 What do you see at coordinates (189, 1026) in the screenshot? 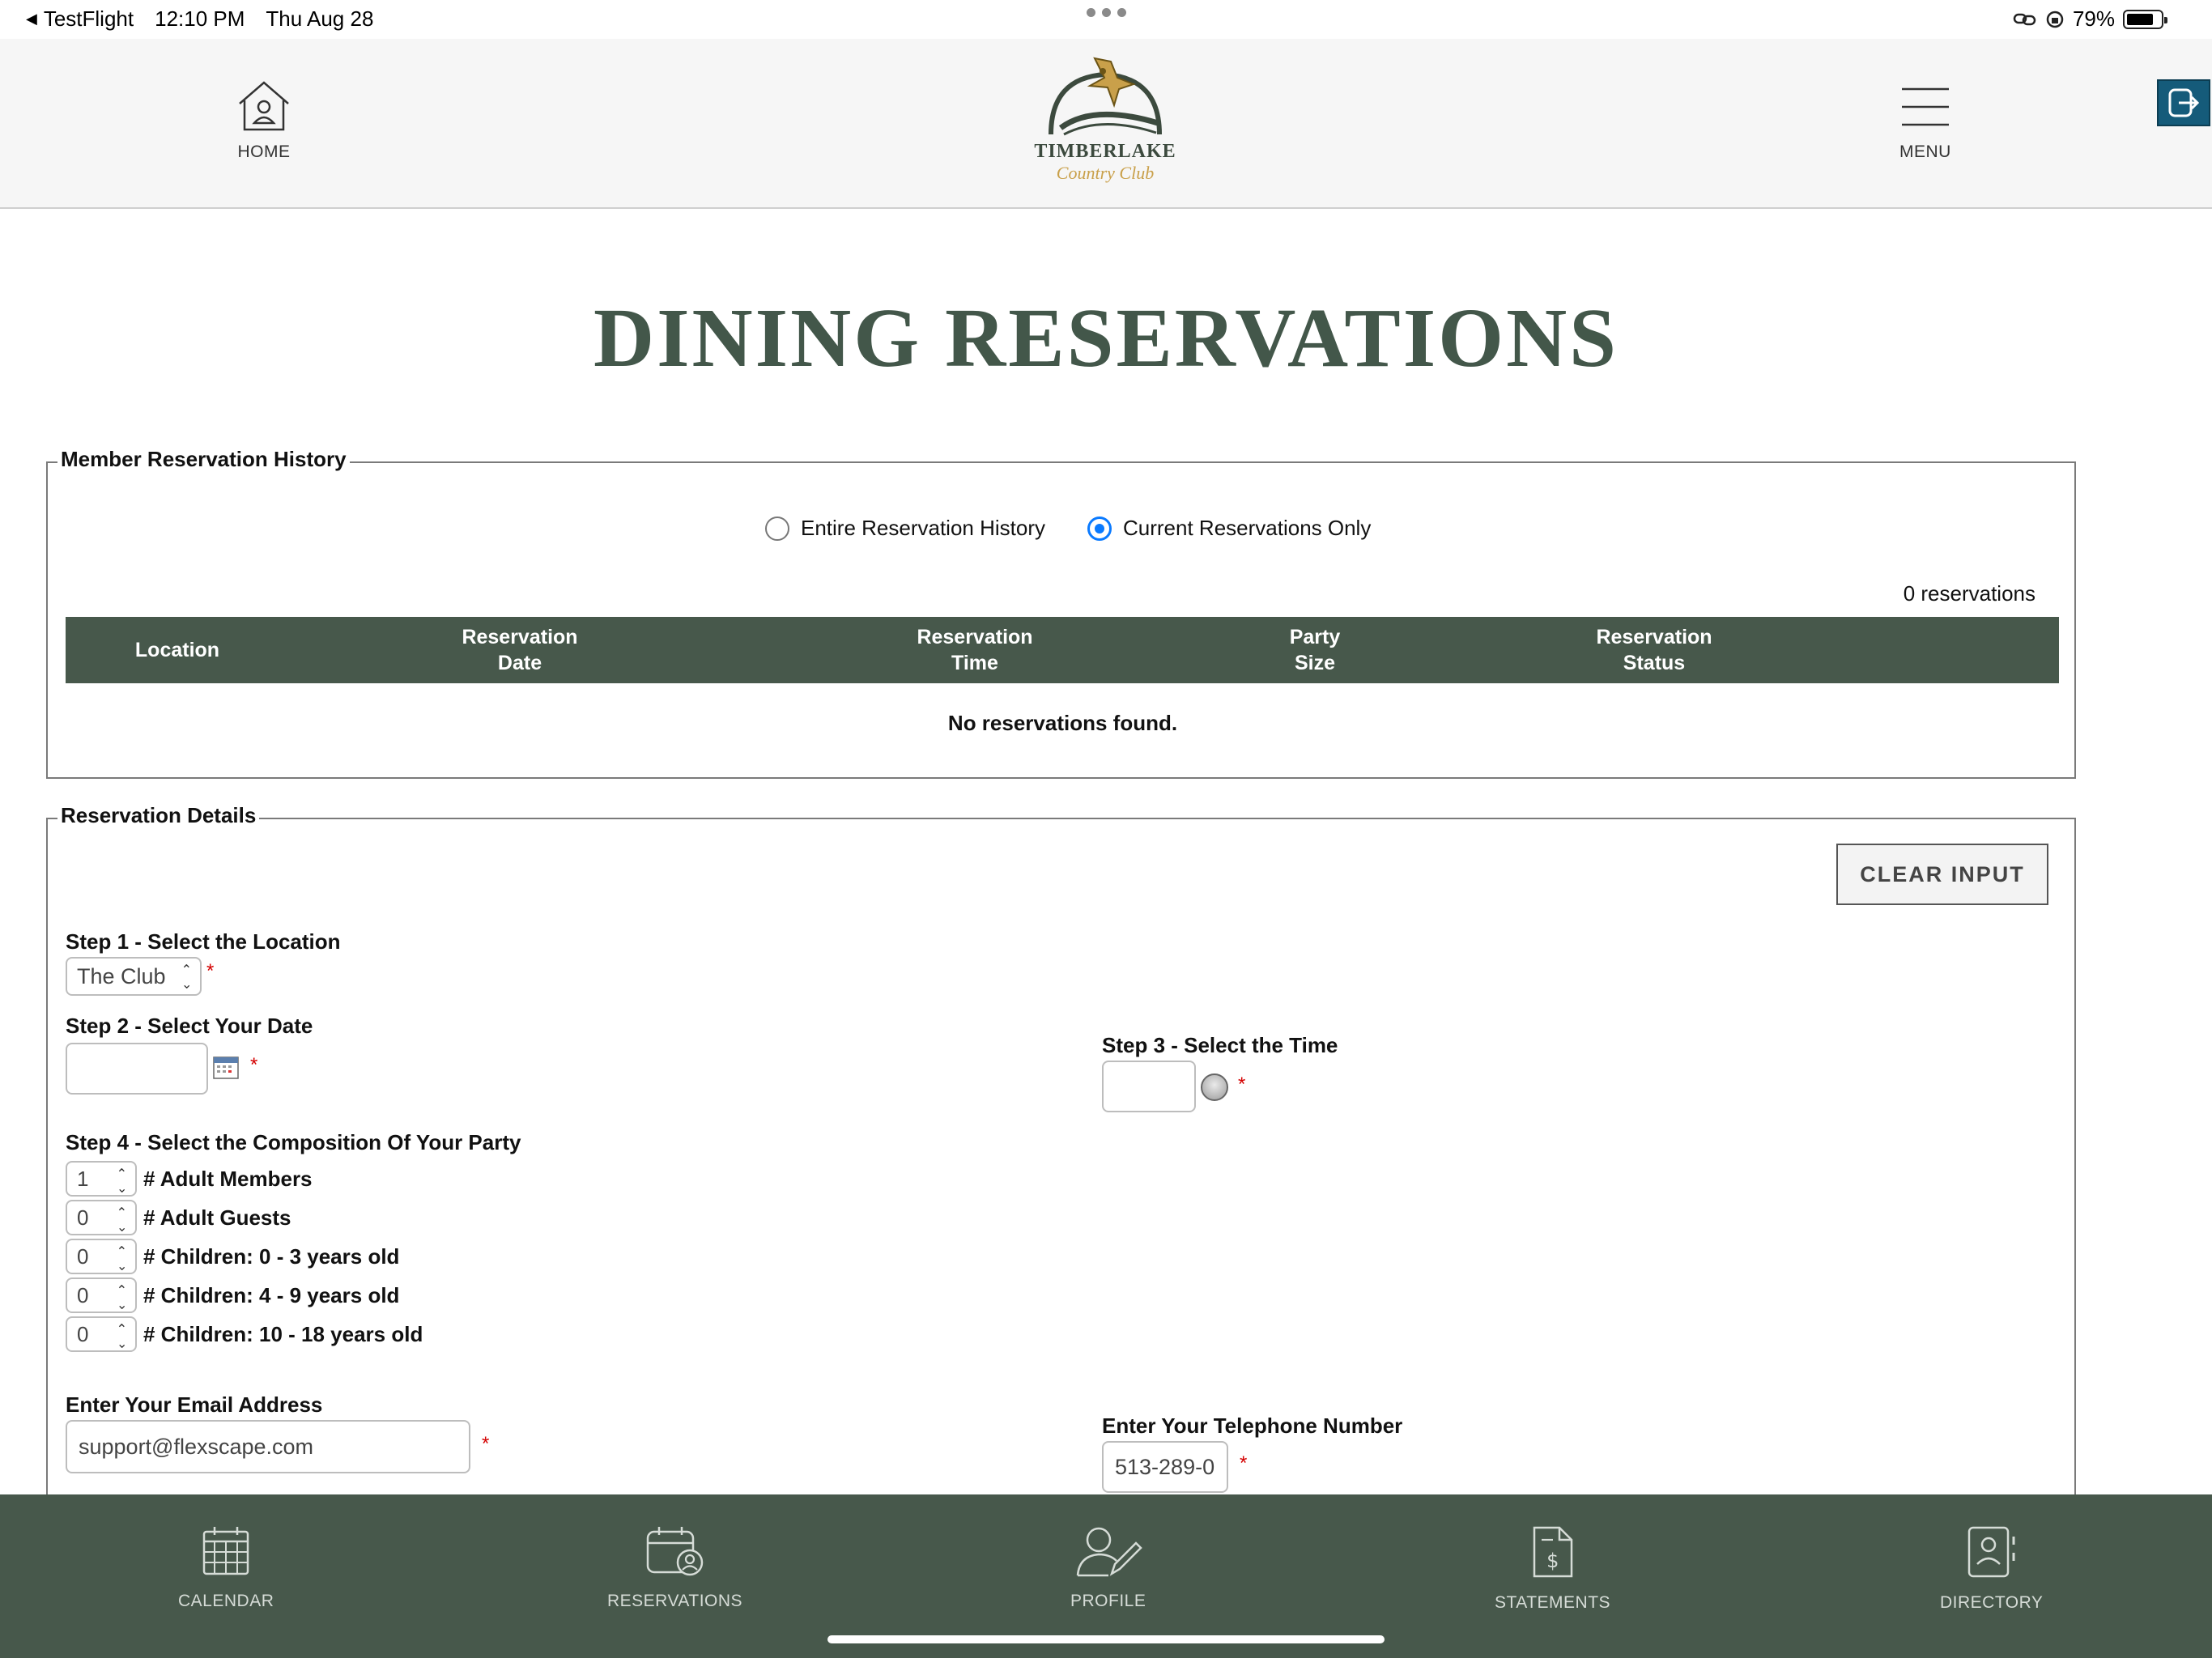
I see `step2-label: Step 2 - Select Your Date` at bounding box center [189, 1026].